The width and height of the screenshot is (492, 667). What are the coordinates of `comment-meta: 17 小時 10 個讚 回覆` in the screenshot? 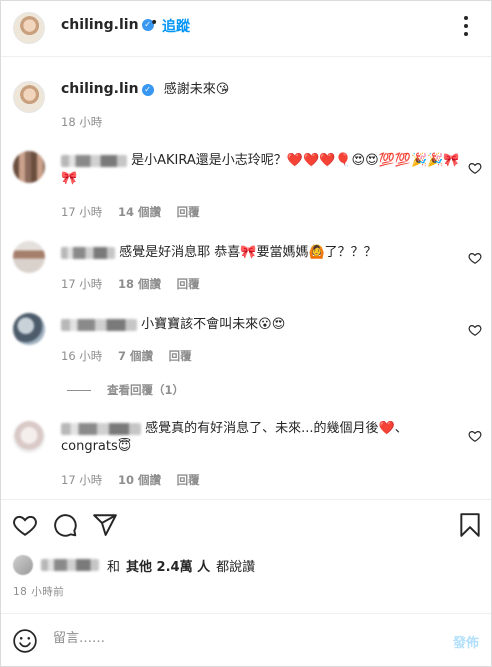 It's located at (136, 480).